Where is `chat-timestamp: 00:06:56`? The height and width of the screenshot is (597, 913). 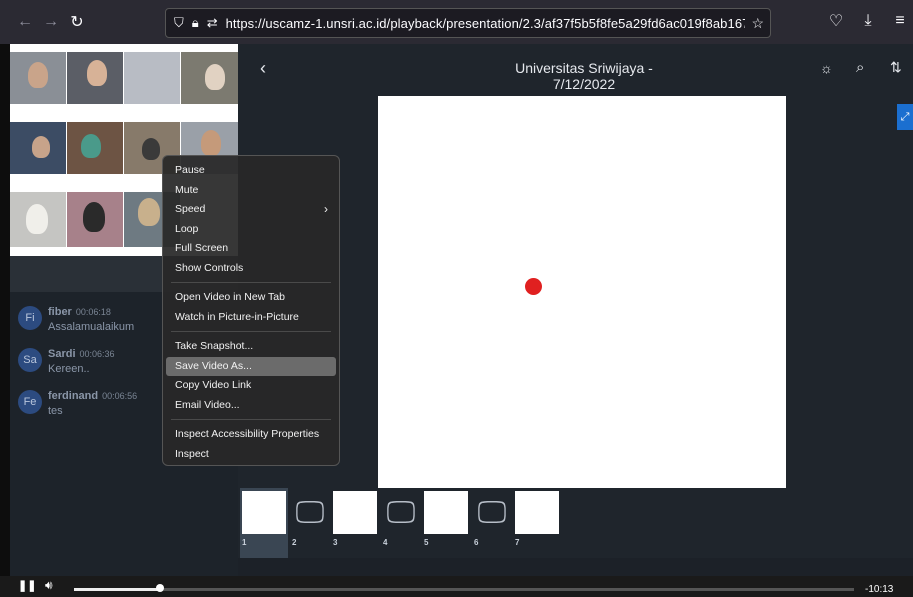 chat-timestamp: 00:06:56 is located at coordinates (119, 396).